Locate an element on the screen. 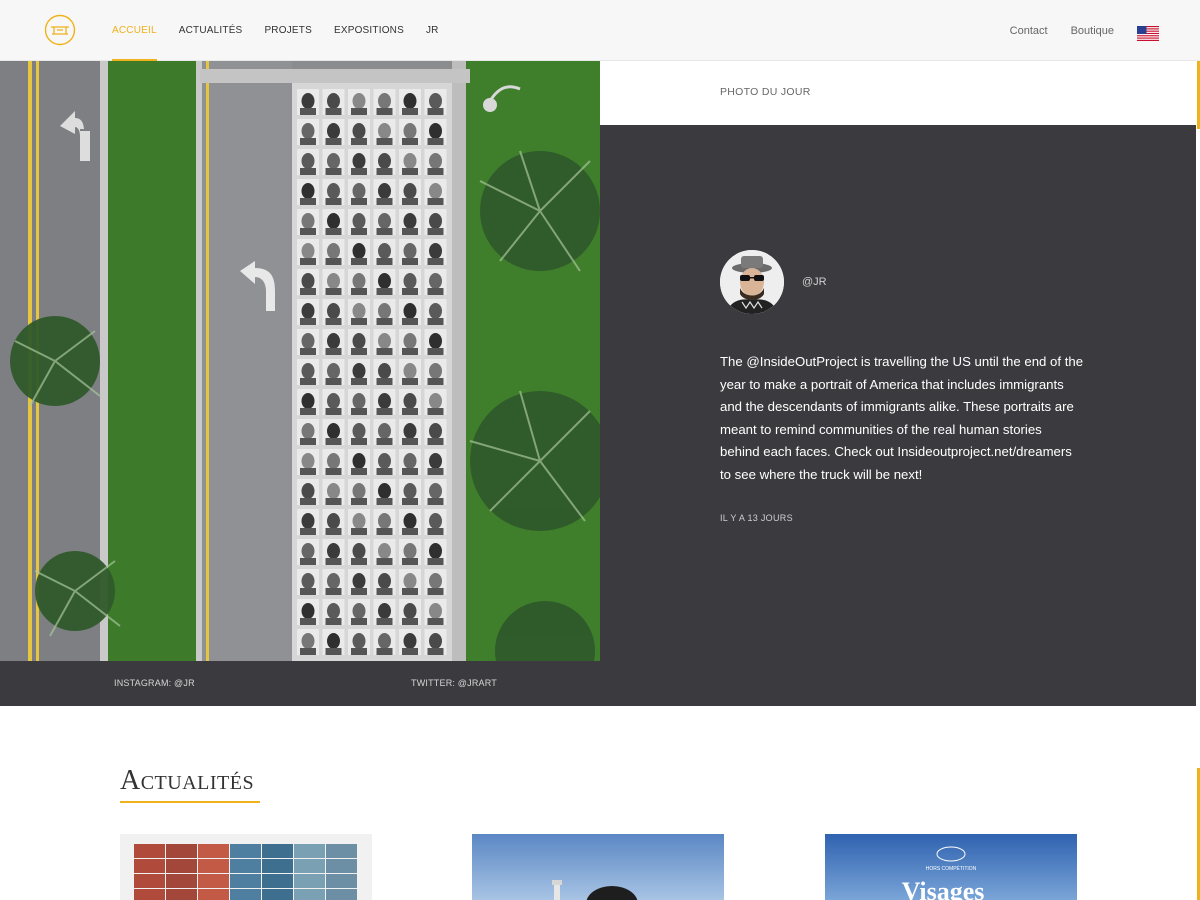  nav-item-accueil: ACCUEIL is located at coordinates (134, 30).